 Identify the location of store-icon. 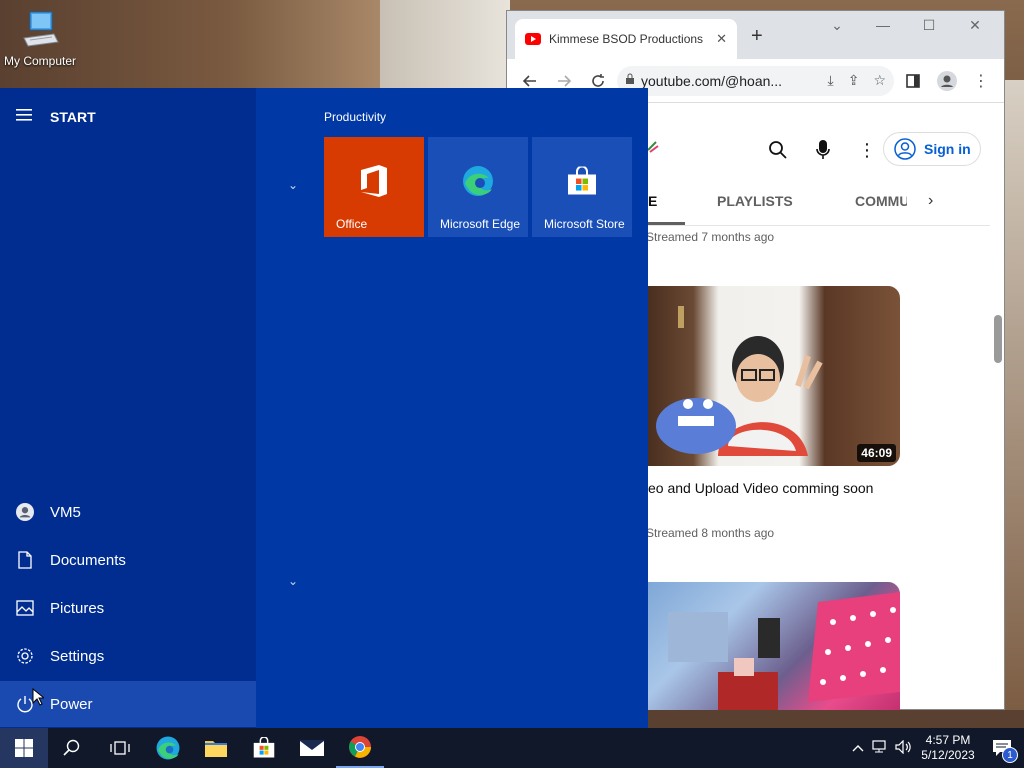
(582, 182).